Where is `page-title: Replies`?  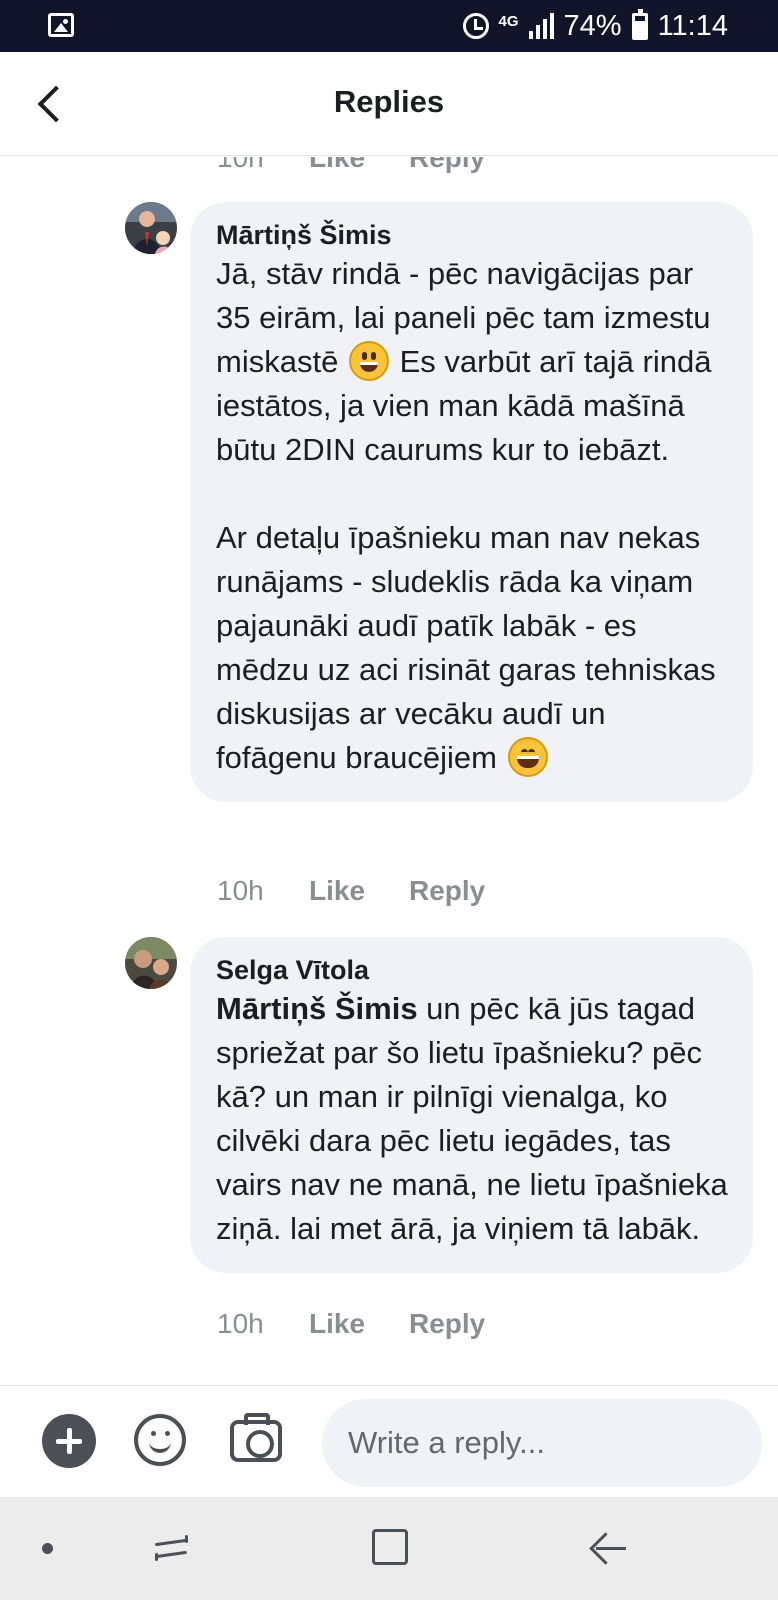 page-title: Replies is located at coordinates (389, 101).